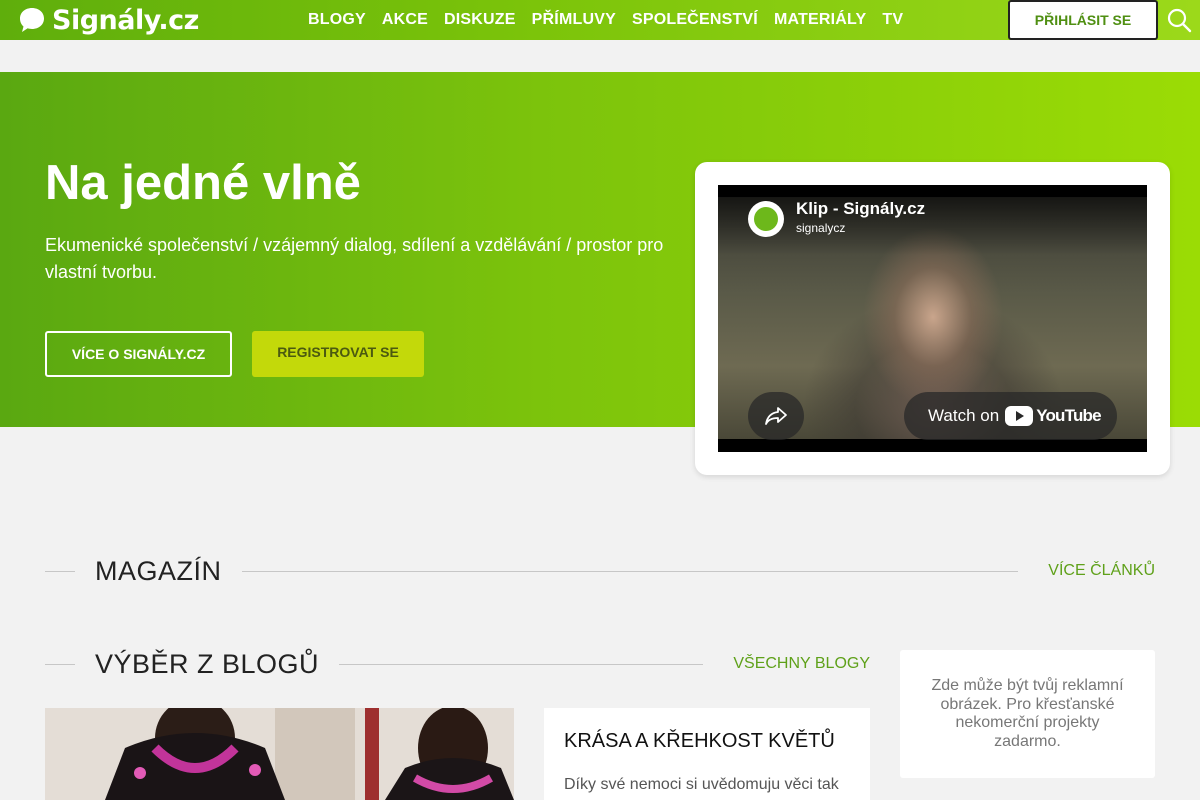  Describe the element at coordinates (337, 20) in the screenshot. I see `nav-blogy: BLOGY` at that location.